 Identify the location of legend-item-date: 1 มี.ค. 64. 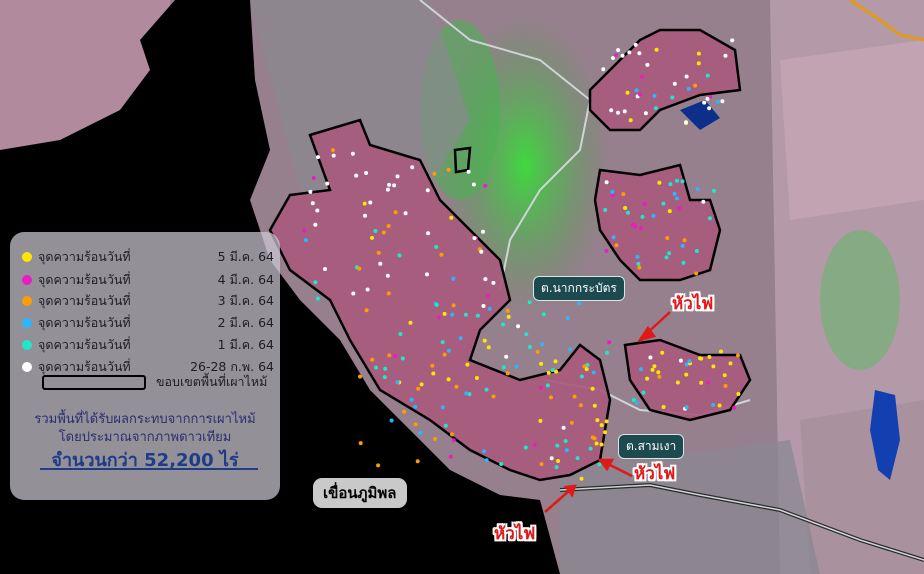
(245, 344).